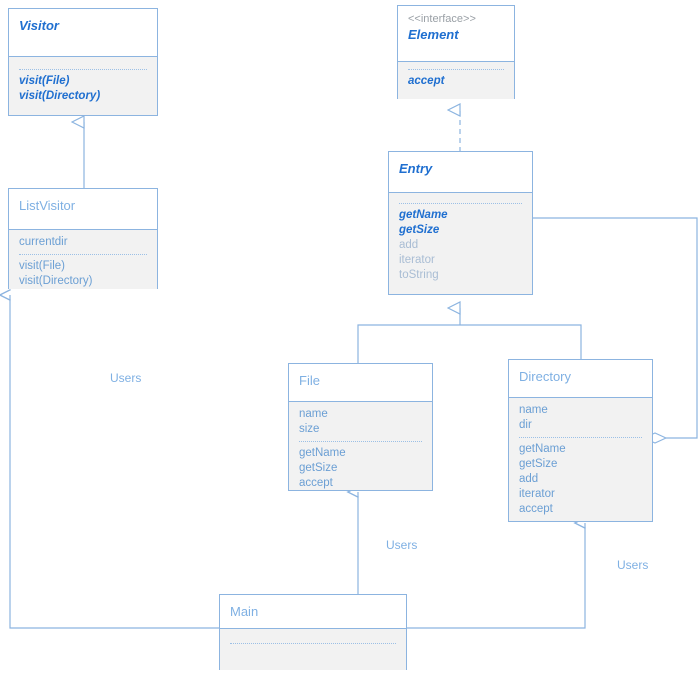 The height and width of the screenshot is (674, 700). Describe the element at coordinates (417, 260) in the screenshot. I see `method-entry-3: iterator` at that location.